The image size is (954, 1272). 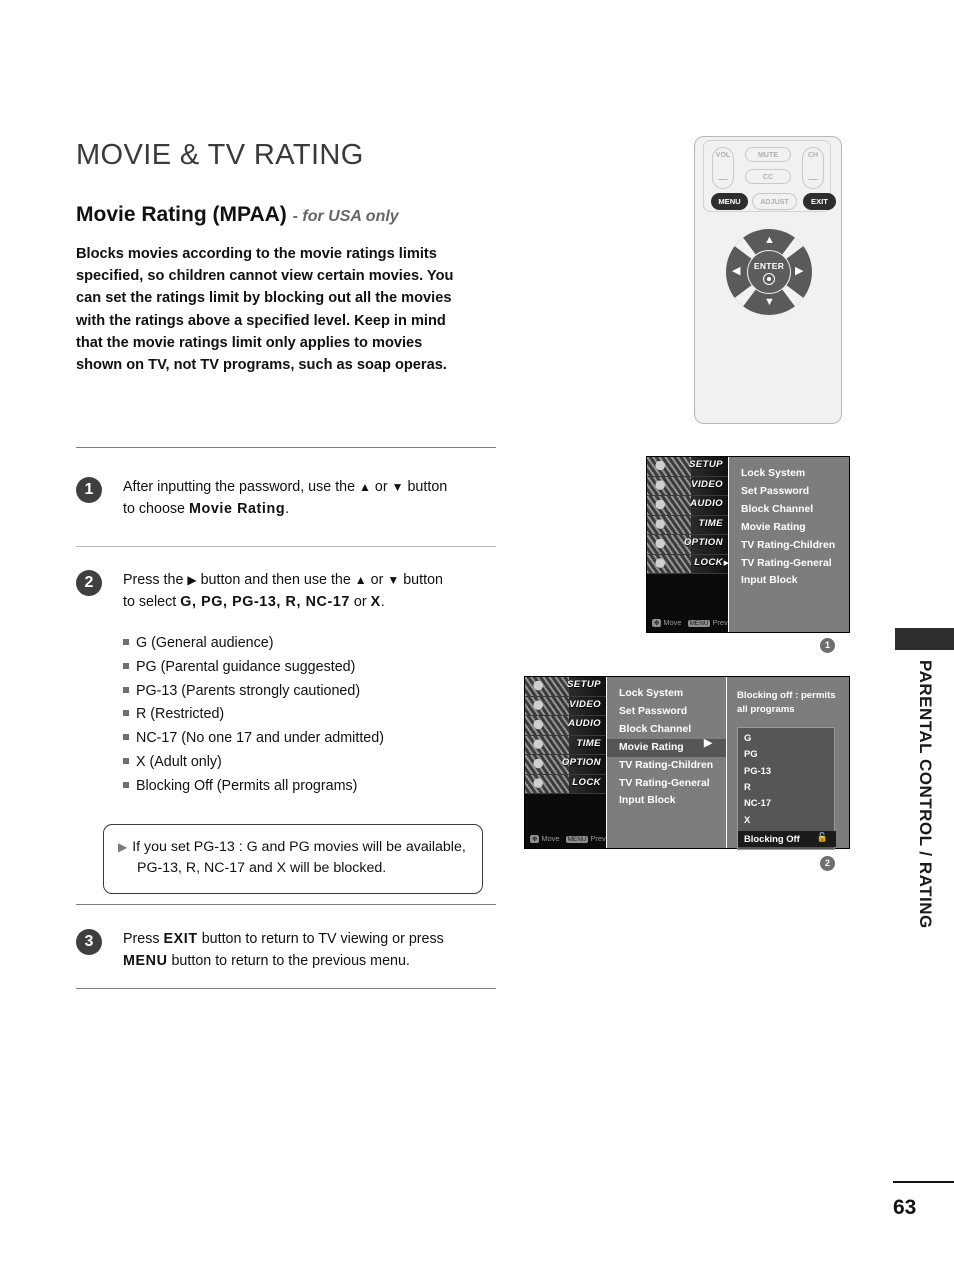 What do you see at coordinates (247, 785) in the screenshot?
I see `bullet-label: Blocking Off (Permits all programs)` at bounding box center [247, 785].